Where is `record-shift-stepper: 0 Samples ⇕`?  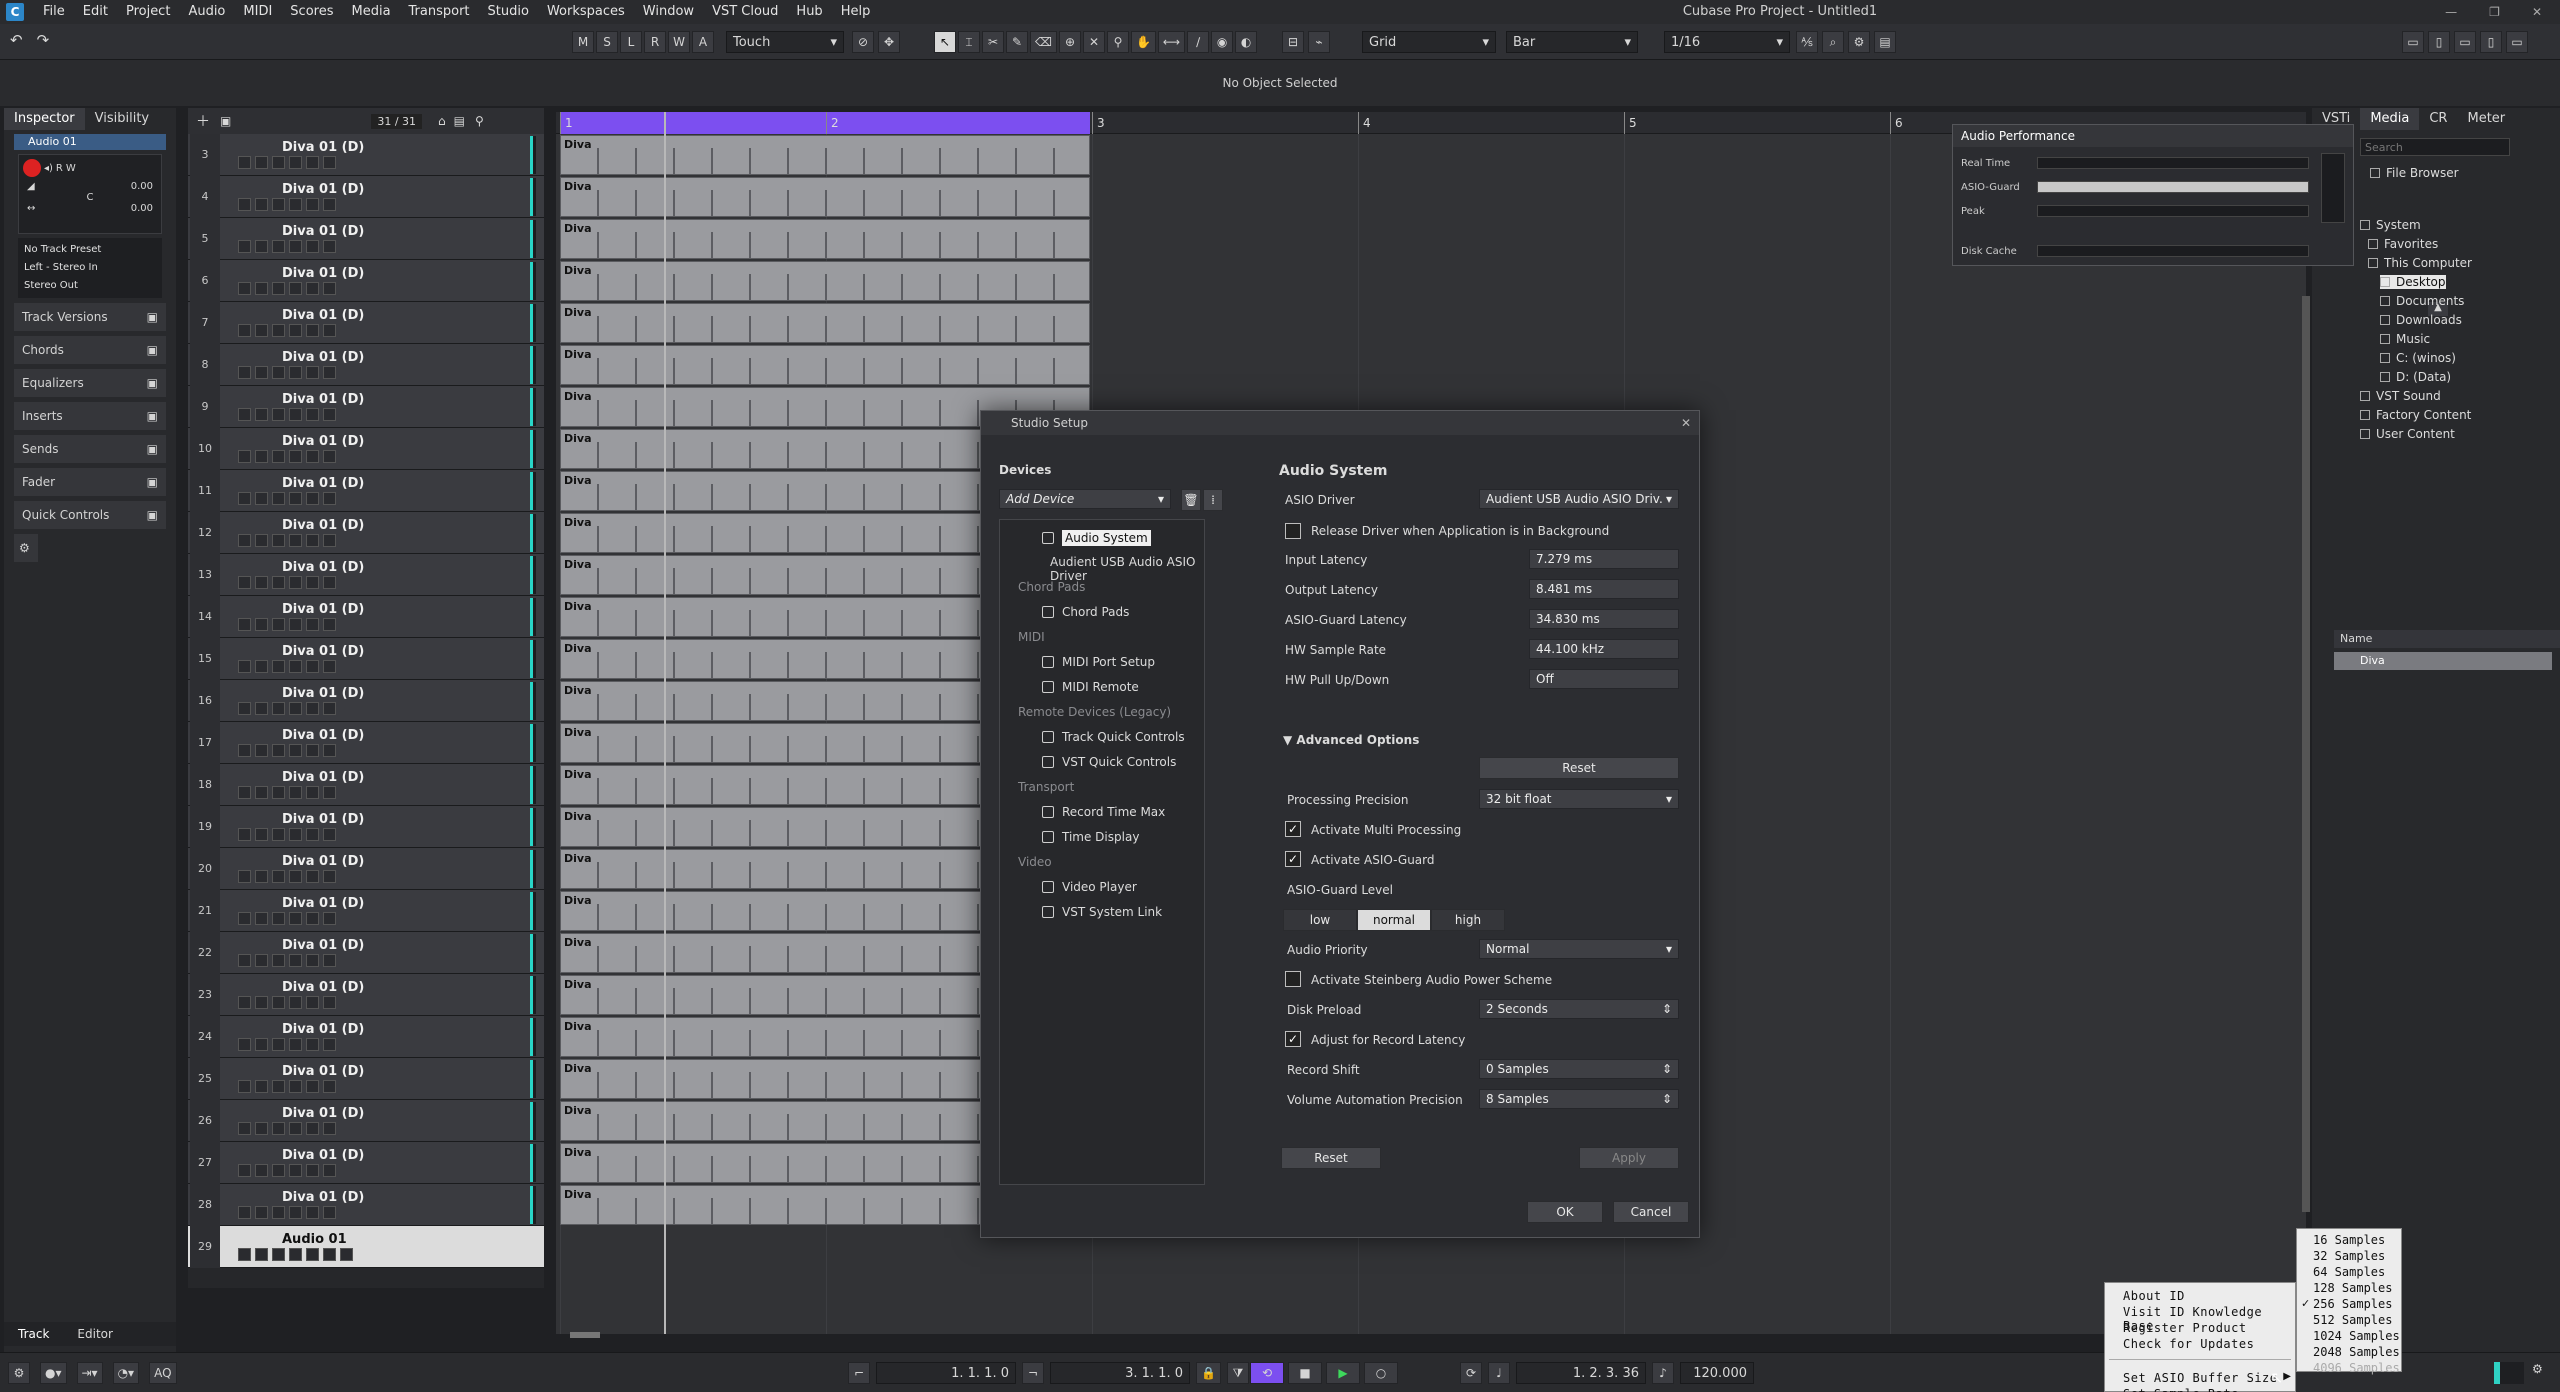 record-shift-stepper: 0 Samples ⇕ is located at coordinates (1579, 1069).